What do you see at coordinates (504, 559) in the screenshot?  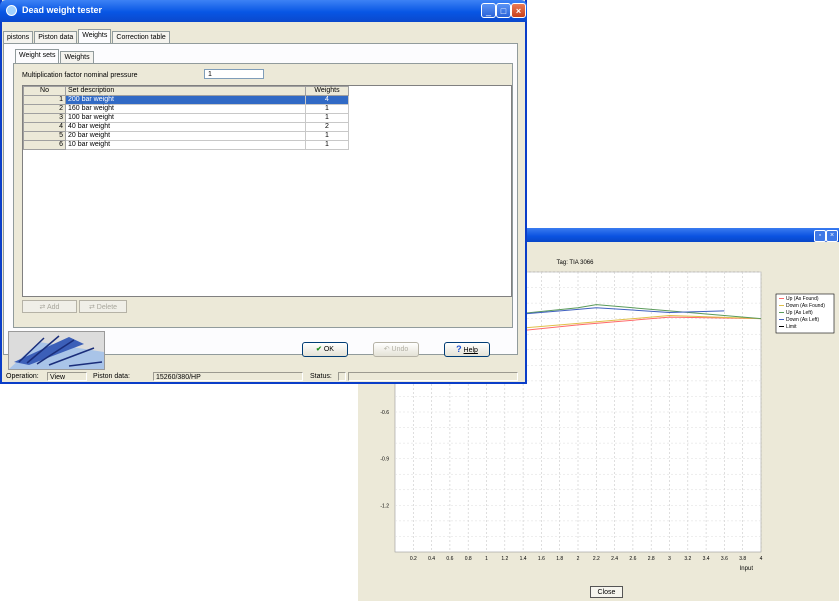 I see `x-tick-label: 1.2` at bounding box center [504, 559].